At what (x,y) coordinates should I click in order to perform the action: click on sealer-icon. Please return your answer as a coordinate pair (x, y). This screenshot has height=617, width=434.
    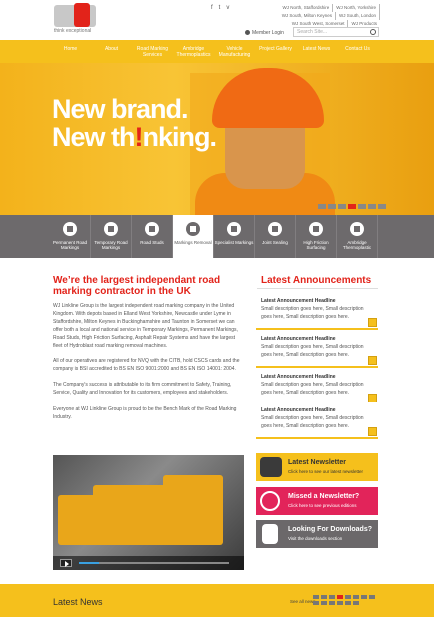
    Looking at the image, I should click on (275, 229).